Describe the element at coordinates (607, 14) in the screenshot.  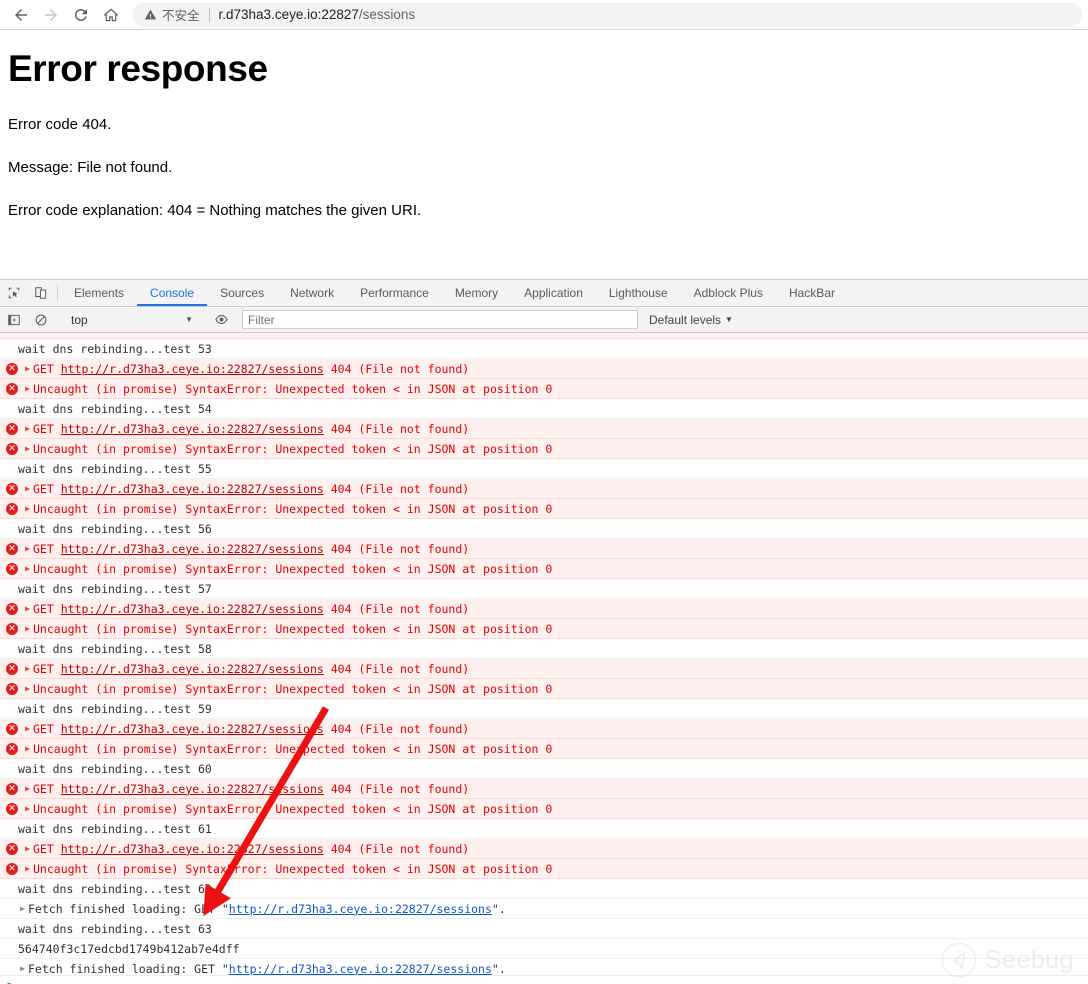
I see `address-bar: 不安全 r.d73ha3.ceye.io:22827/sessions` at that location.